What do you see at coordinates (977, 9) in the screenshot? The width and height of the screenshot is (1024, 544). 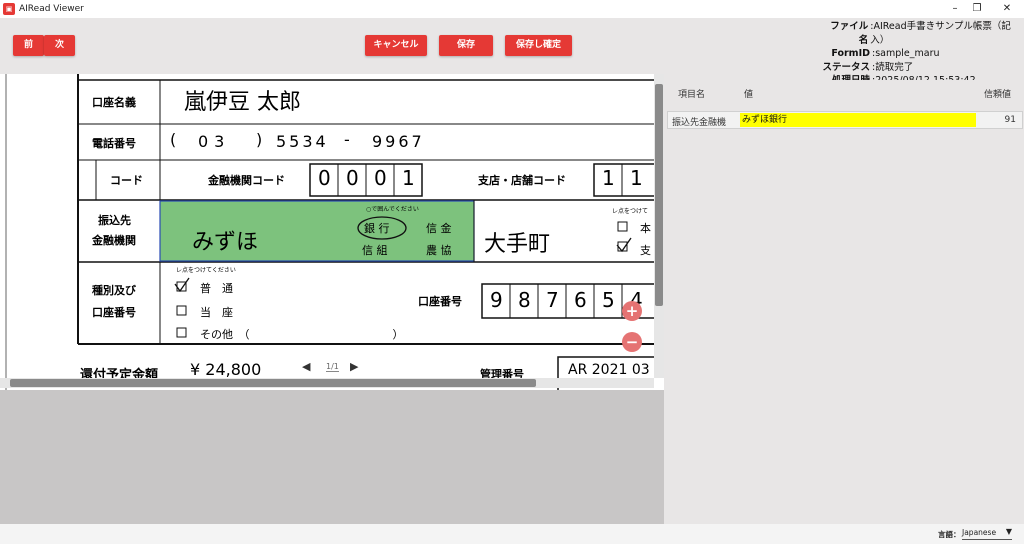 I see `restore-button: ❐` at bounding box center [977, 9].